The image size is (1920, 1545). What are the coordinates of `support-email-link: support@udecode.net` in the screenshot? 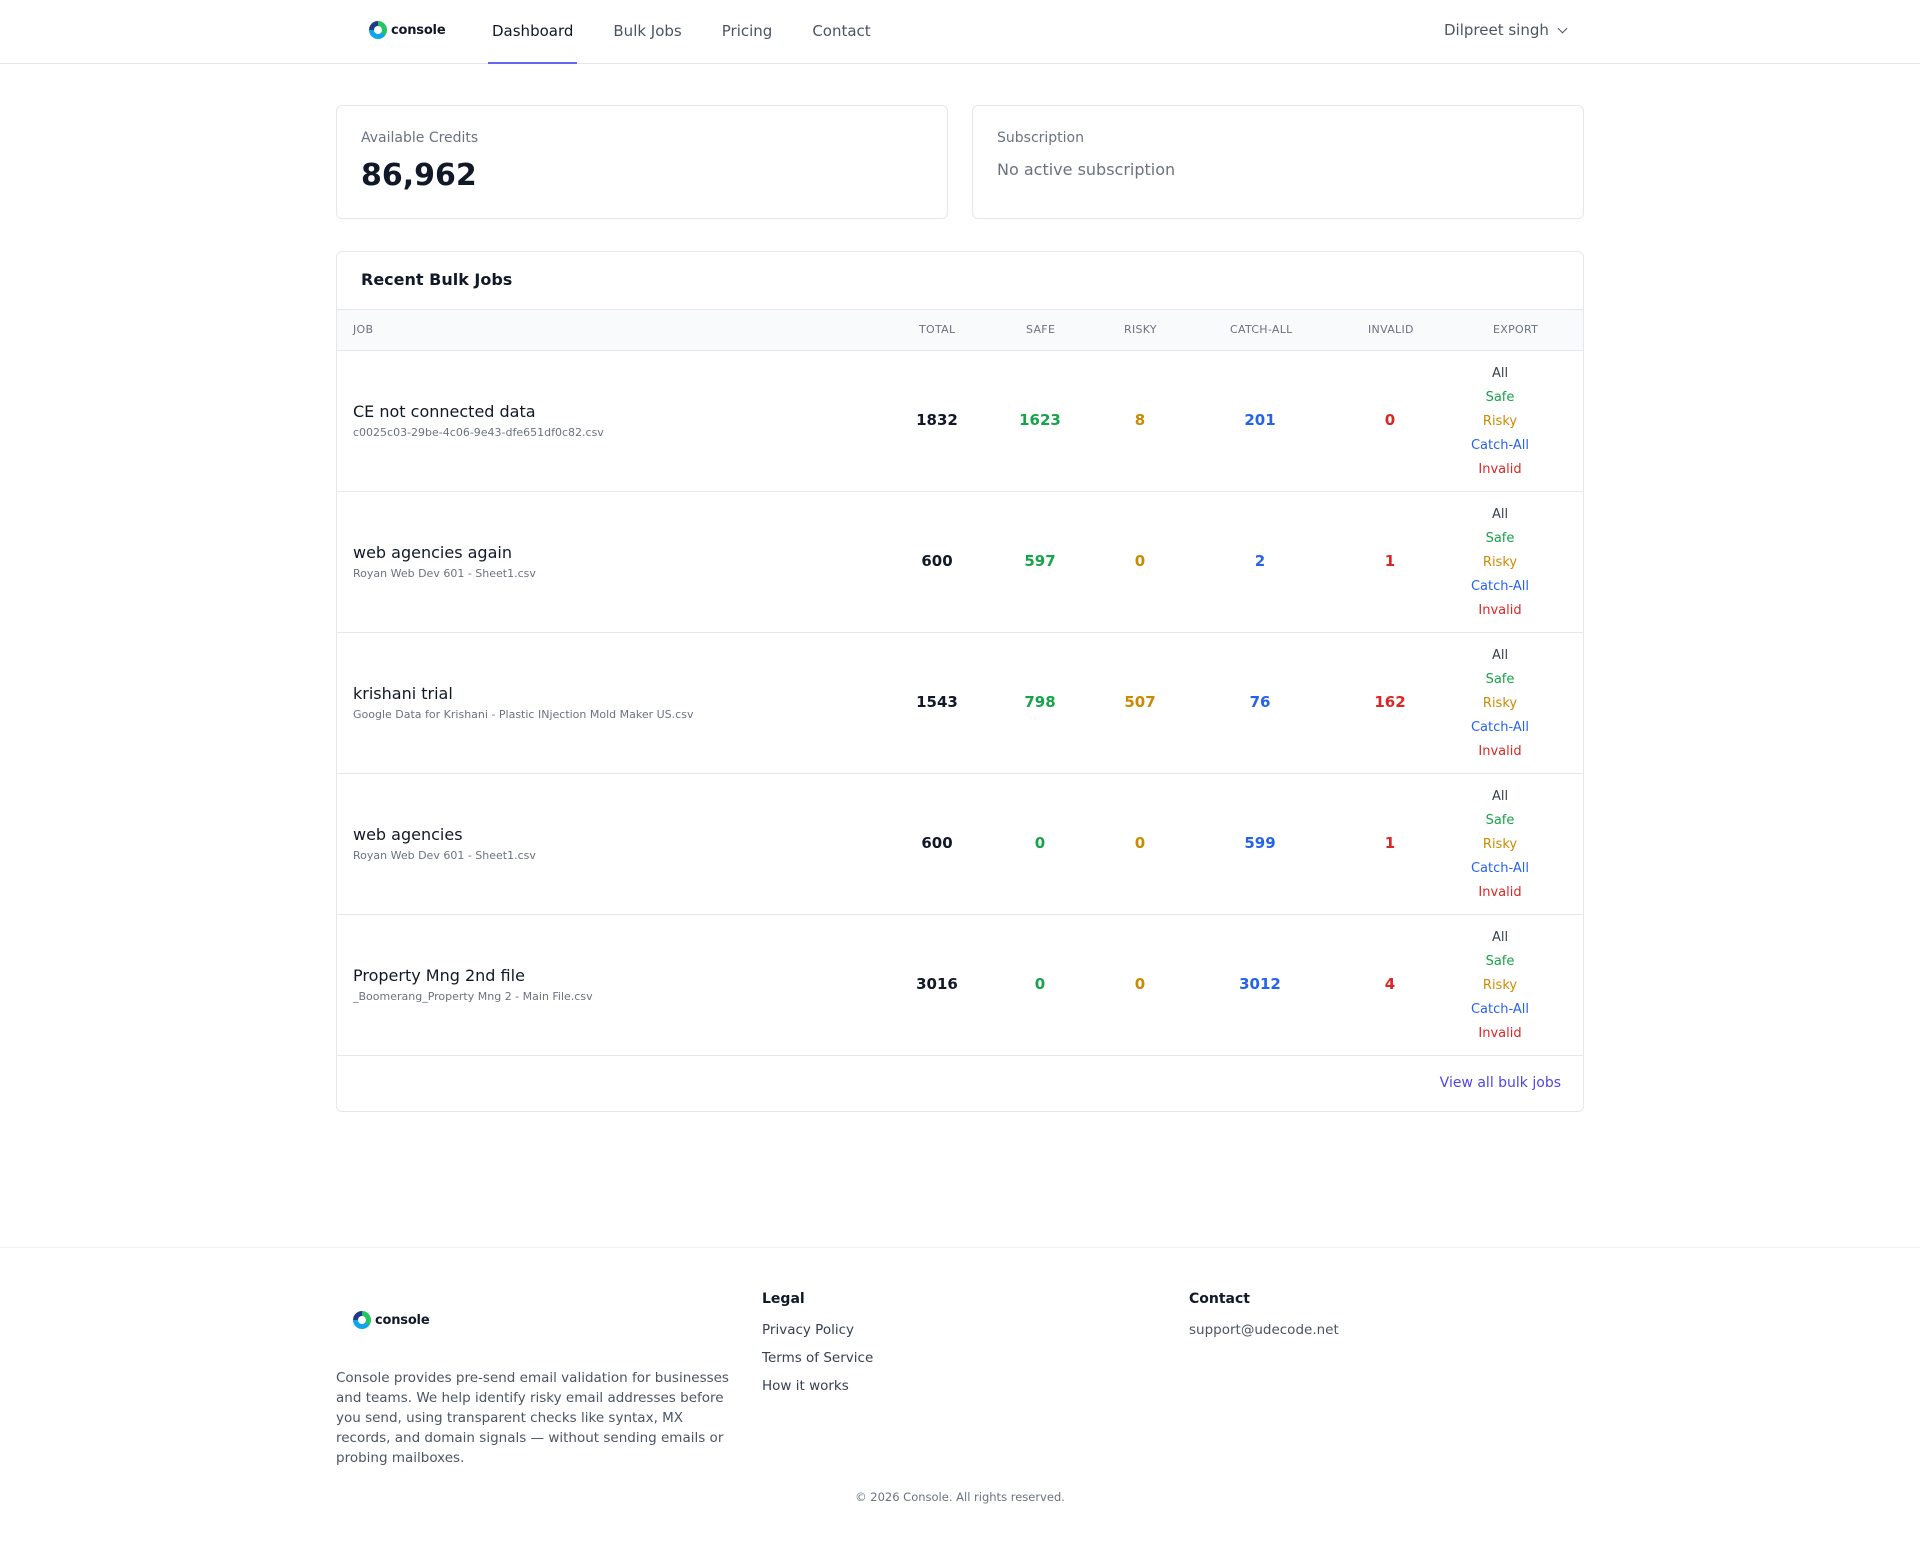 It's located at (1264, 1330).